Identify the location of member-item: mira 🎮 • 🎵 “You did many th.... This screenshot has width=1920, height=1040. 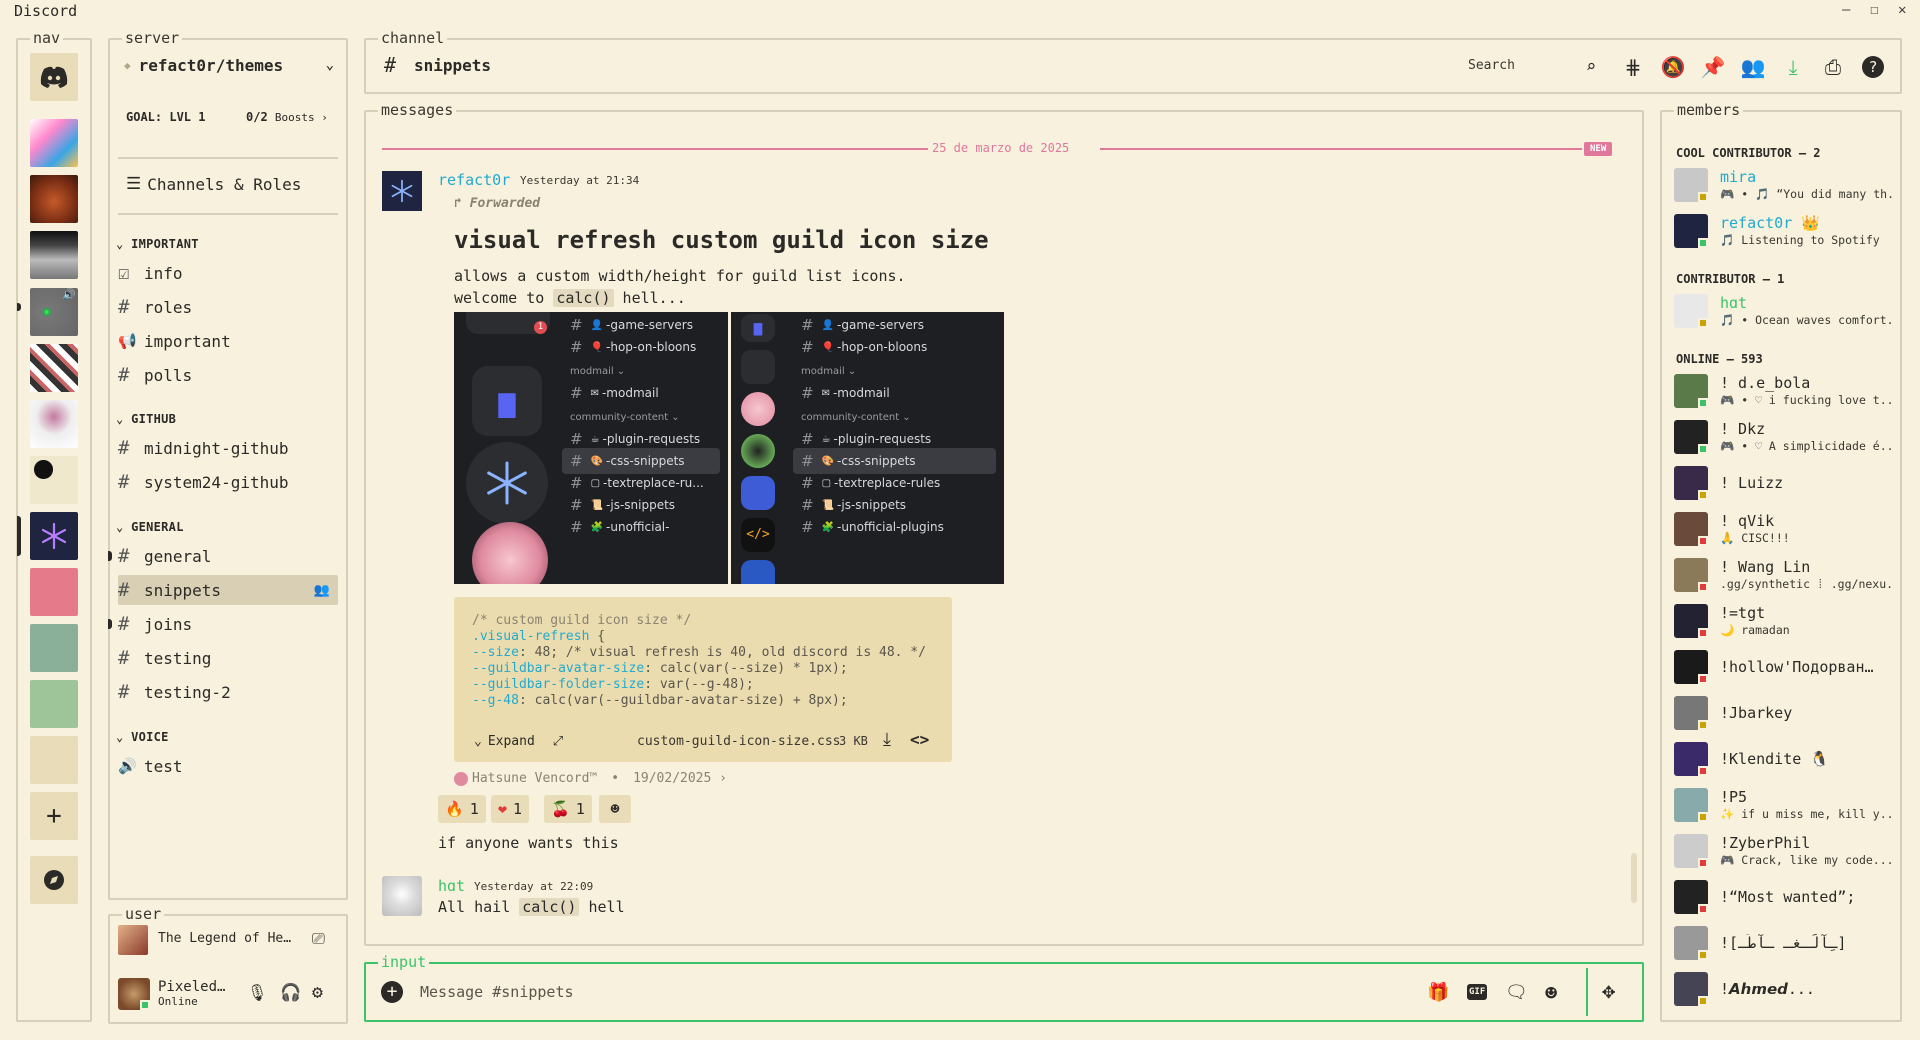
(1784, 186).